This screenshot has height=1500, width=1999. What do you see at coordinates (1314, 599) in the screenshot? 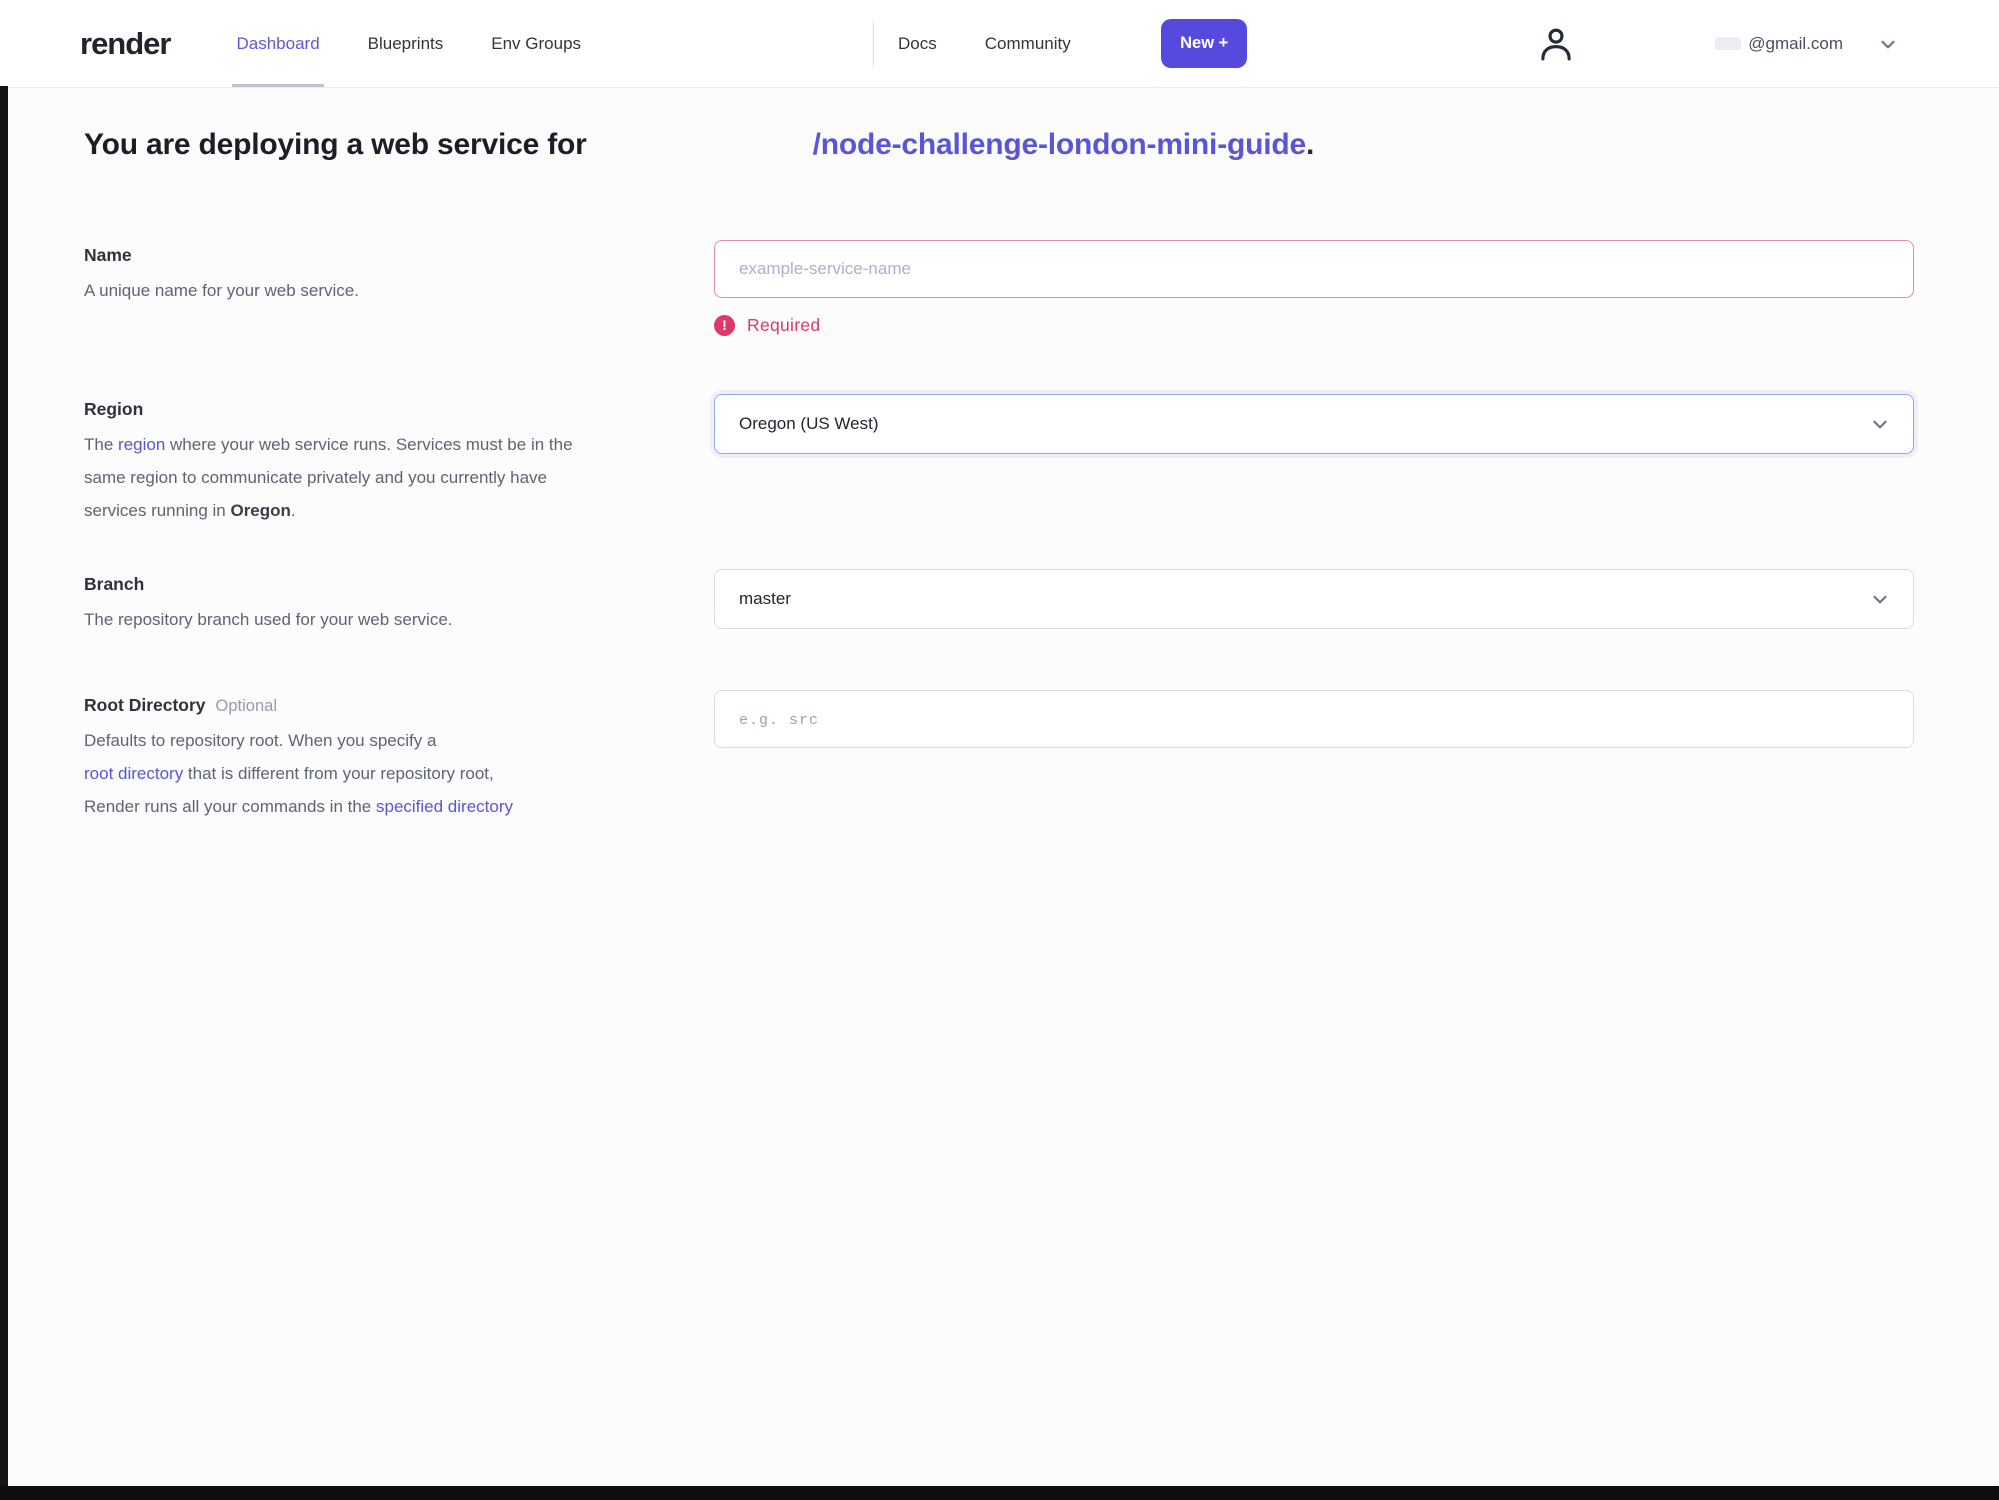
I see `branch-select: master` at bounding box center [1314, 599].